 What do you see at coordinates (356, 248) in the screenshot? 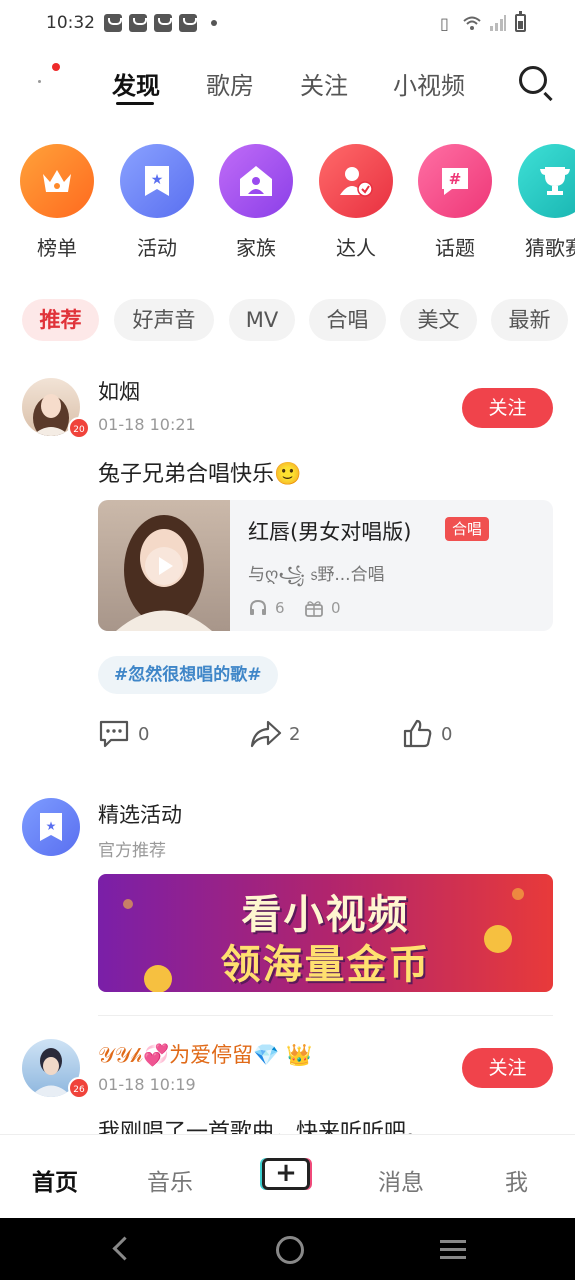
I see `experts-label: 达人` at bounding box center [356, 248].